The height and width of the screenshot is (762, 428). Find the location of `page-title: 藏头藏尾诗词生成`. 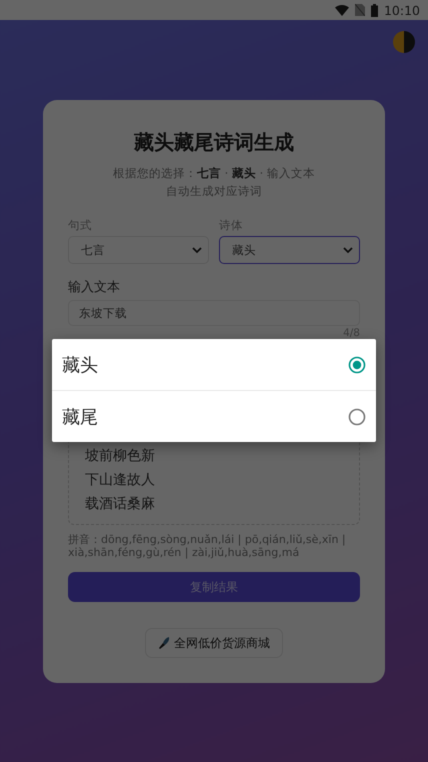

page-title: 藏头藏尾诗词生成 is located at coordinates (213, 142).